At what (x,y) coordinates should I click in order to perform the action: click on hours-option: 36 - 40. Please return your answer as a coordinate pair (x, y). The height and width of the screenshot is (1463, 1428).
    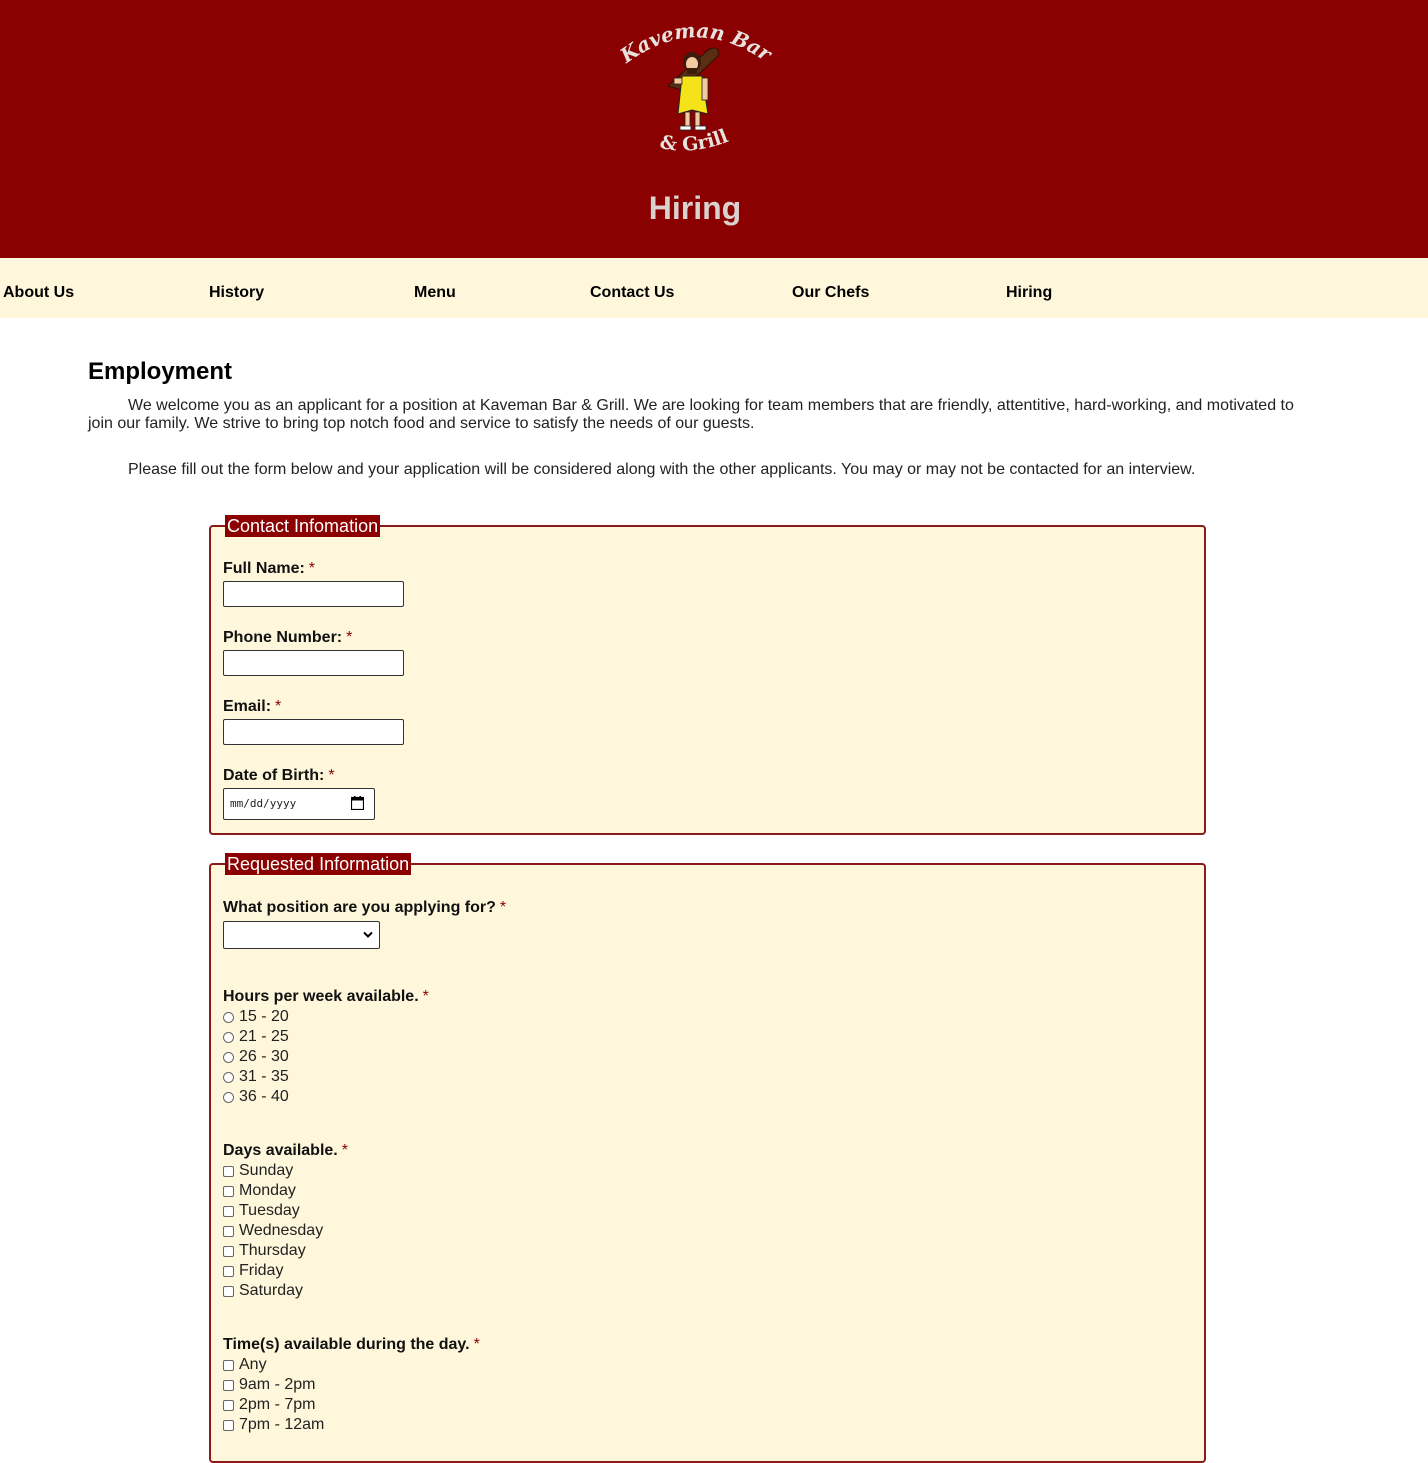
    Looking at the image, I should click on (256, 1097).